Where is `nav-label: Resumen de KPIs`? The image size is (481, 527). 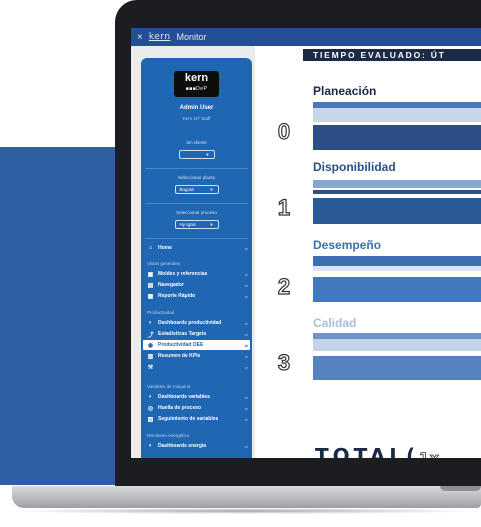
nav-label: Resumen de KPIs is located at coordinates (179, 356).